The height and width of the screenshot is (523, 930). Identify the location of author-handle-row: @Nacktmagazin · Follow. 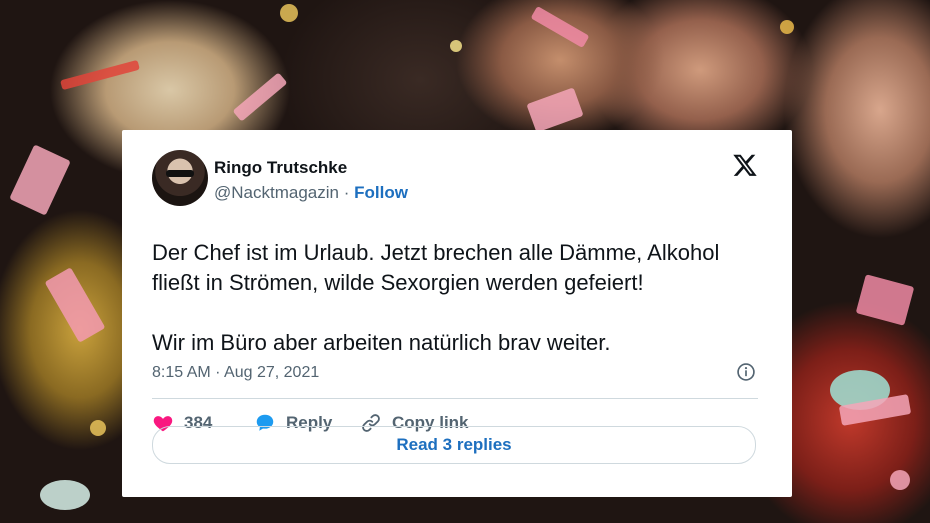
(311, 193).